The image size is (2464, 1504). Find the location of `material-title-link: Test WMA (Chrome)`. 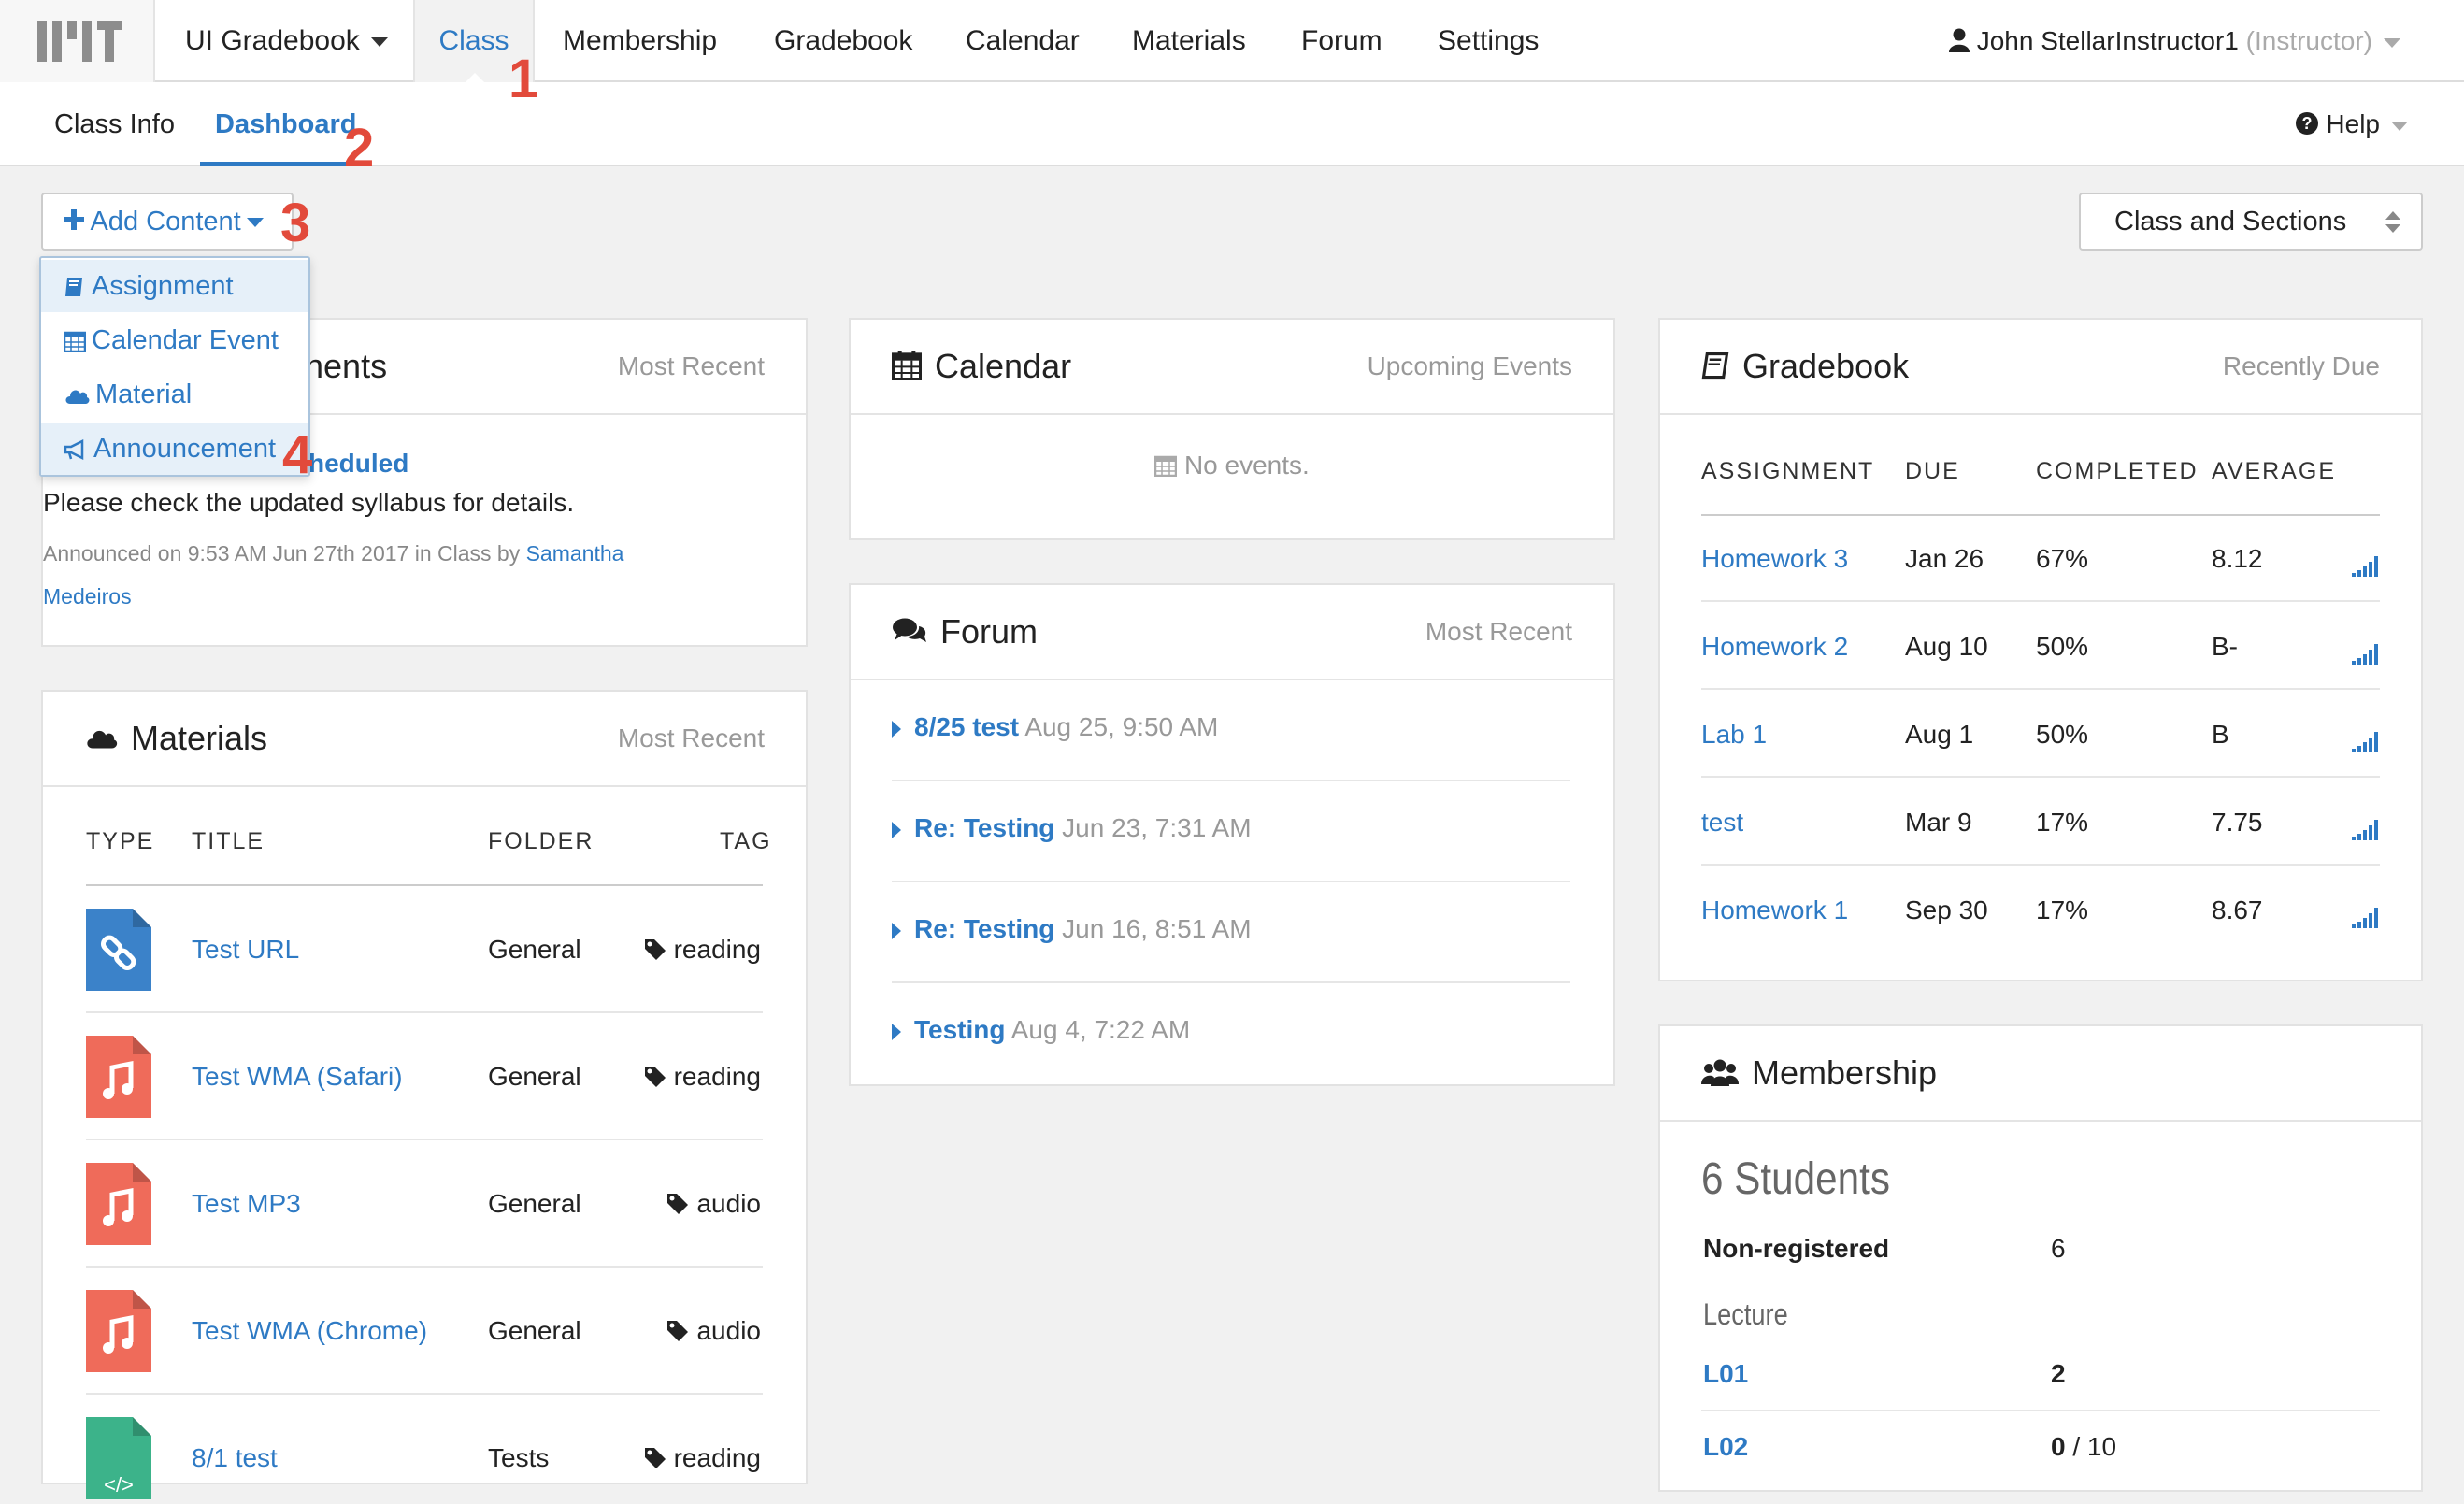

material-title-link: Test WMA (Chrome) is located at coordinates (309, 1331).